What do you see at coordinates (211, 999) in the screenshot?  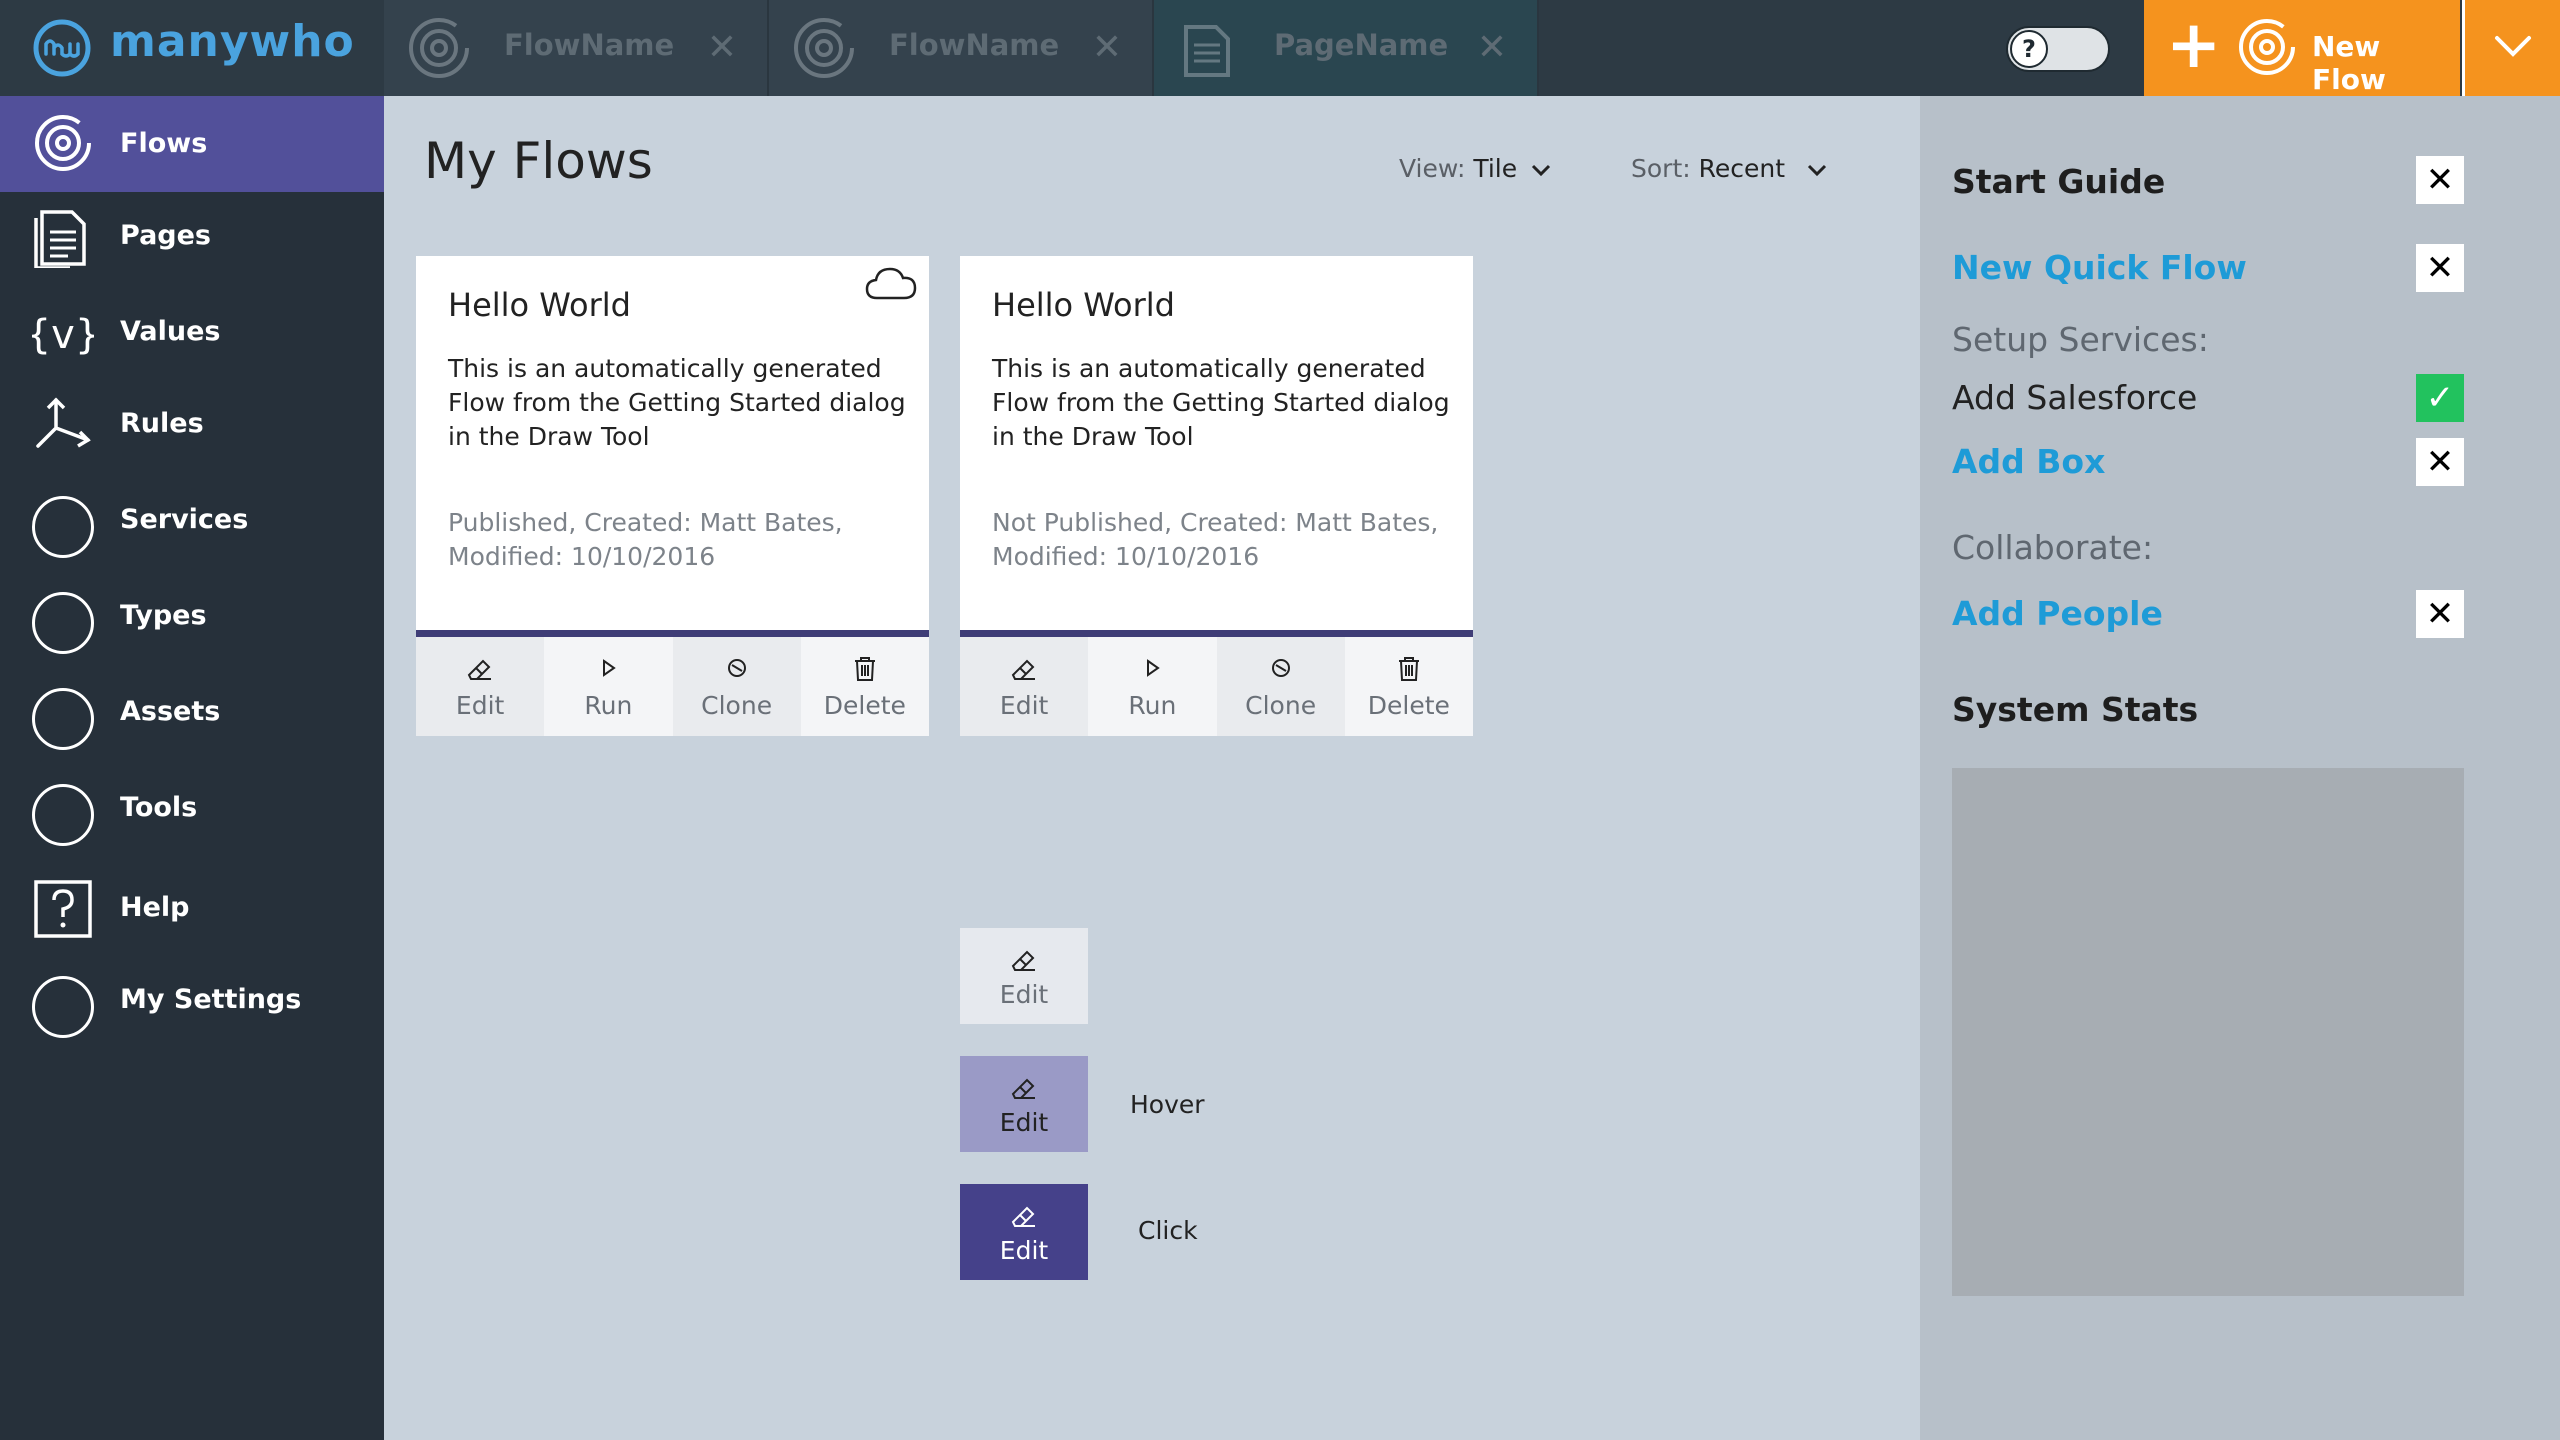 I see `sidebar-item-label: My Settings` at bounding box center [211, 999].